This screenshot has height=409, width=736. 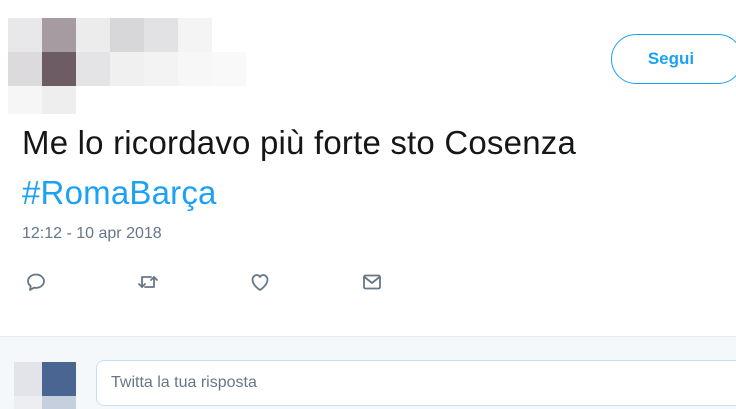 What do you see at coordinates (299, 142) in the screenshot?
I see `tweet-body: Me lo ricordavo più forte sto Cosenza` at bounding box center [299, 142].